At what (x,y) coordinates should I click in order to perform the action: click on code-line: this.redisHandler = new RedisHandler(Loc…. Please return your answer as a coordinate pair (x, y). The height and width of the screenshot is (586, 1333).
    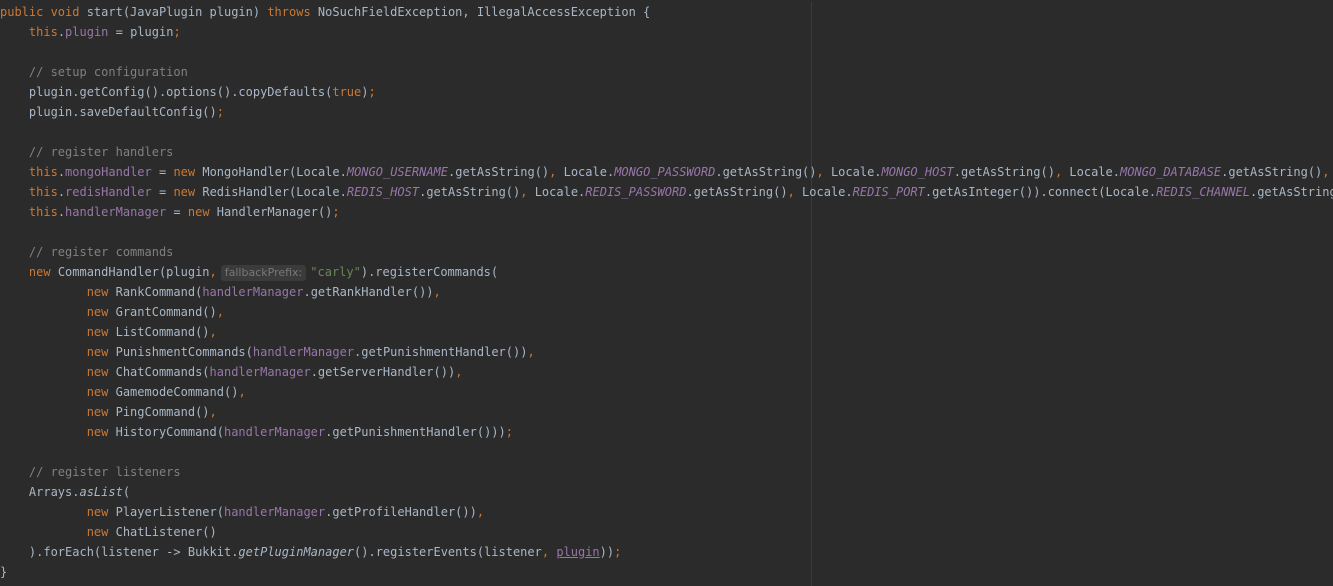
    Looking at the image, I should click on (666, 192).